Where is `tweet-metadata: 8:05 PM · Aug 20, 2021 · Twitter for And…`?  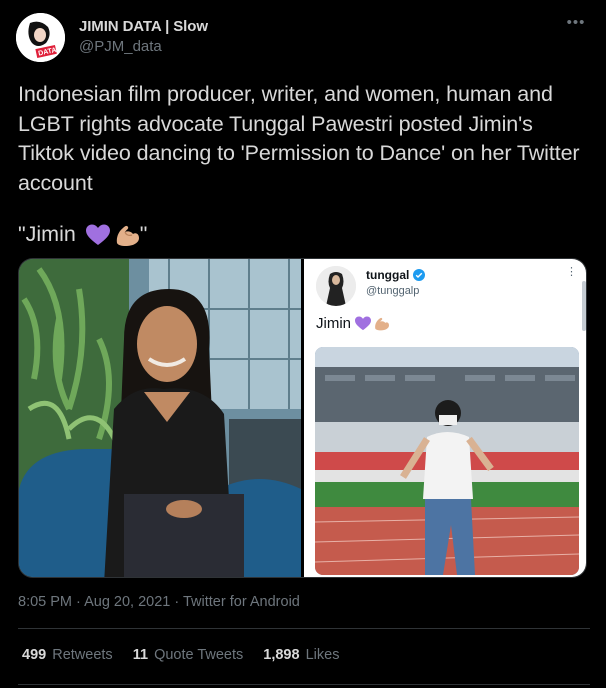 tweet-metadata: 8:05 PM · Aug 20, 2021 · Twitter for And… is located at coordinates (159, 602).